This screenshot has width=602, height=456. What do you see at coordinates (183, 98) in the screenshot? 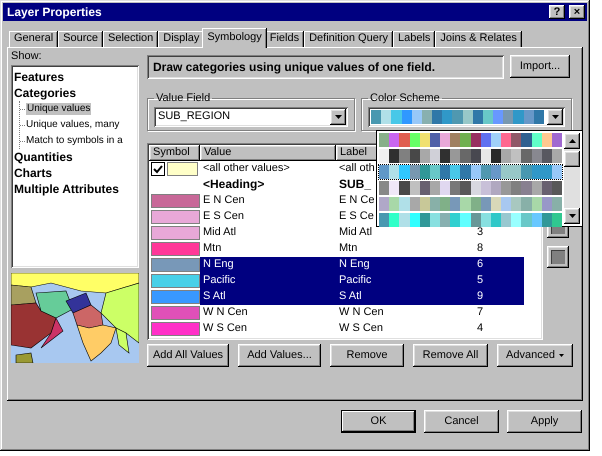
I see `value-field-label: Value Field` at bounding box center [183, 98].